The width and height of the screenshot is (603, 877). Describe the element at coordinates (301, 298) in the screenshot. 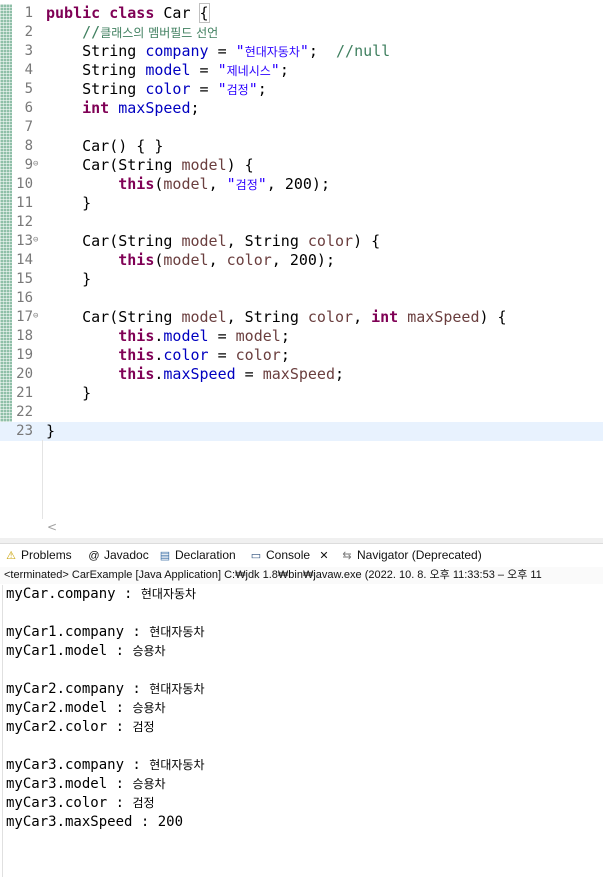

I see `code-line: 16` at that location.